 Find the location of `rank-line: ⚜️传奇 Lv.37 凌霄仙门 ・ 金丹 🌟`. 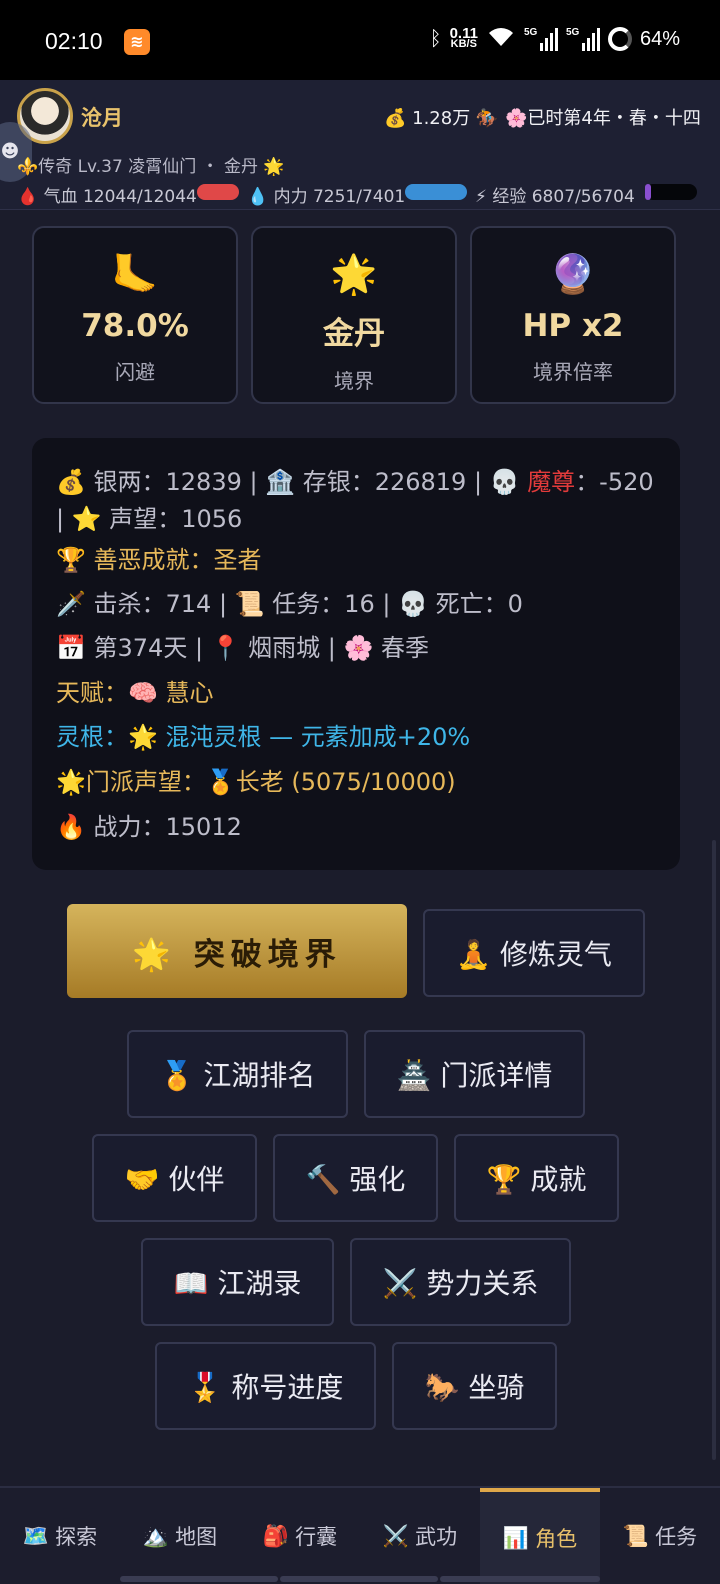

rank-line: ⚜️传奇 Lv.37 凌霄仙门 ・ 金丹 🌟 is located at coordinates (151, 167).